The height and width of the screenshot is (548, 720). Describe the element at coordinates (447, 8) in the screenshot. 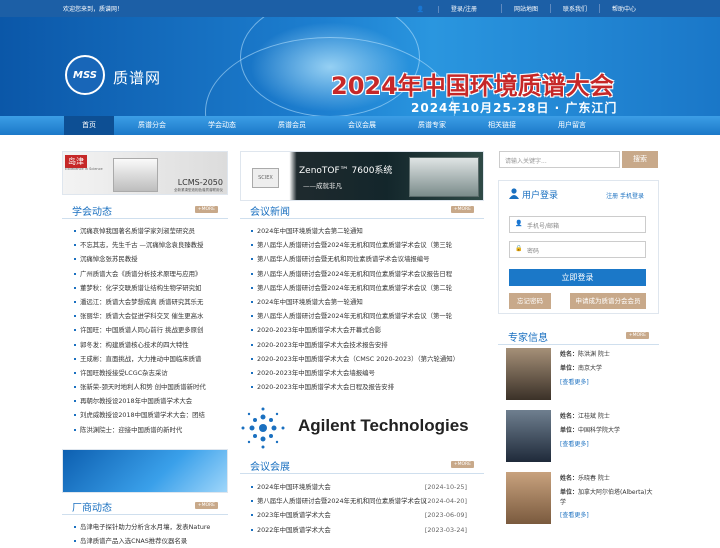

I see `login-register-link: 👤 登录/注册` at that location.